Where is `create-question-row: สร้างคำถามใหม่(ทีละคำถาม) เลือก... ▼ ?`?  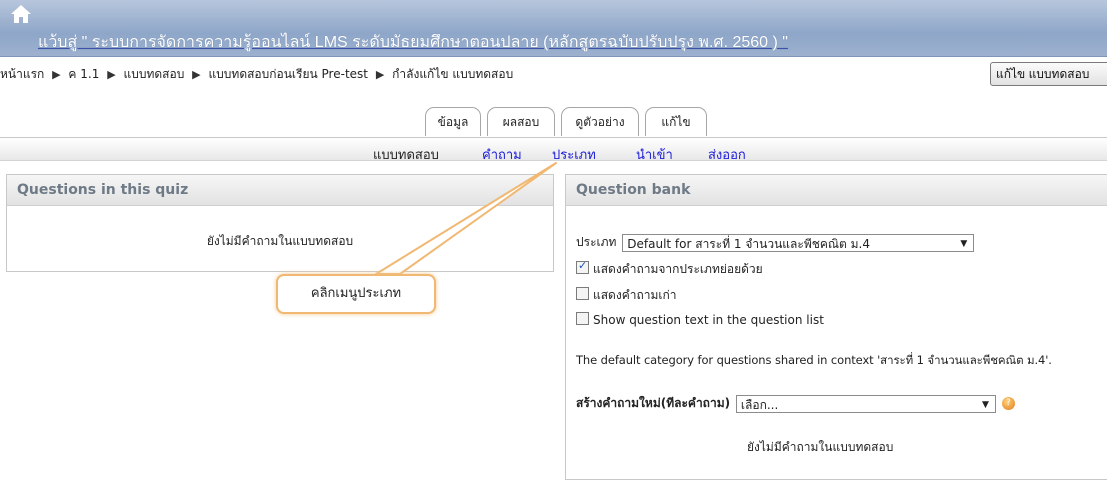
create-question-row: สร้างคำถามใหม่(ทีละคำถาม) เลือก... ▼ ? is located at coordinates (795, 403).